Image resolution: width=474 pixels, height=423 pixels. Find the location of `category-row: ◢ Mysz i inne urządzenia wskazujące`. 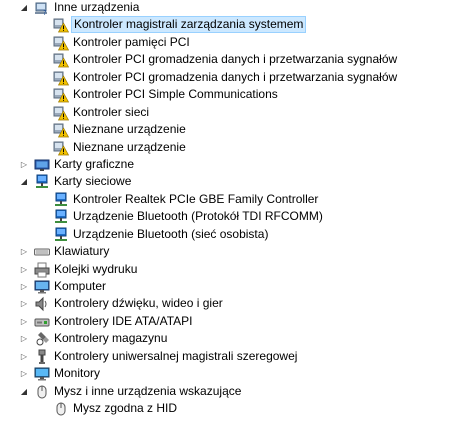

category-row: ◢ Mysz i inne urządzenia wskazujące is located at coordinates (237, 391).